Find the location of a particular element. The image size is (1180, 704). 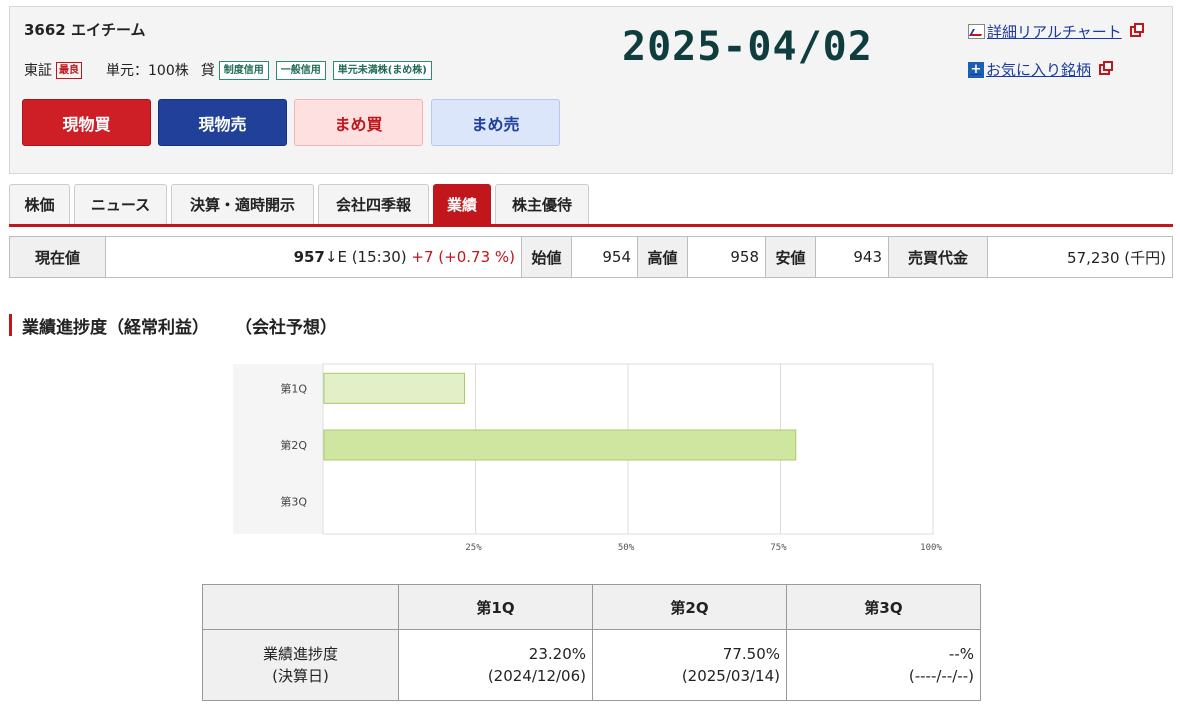

tab-news: ニュース is located at coordinates (120, 204).